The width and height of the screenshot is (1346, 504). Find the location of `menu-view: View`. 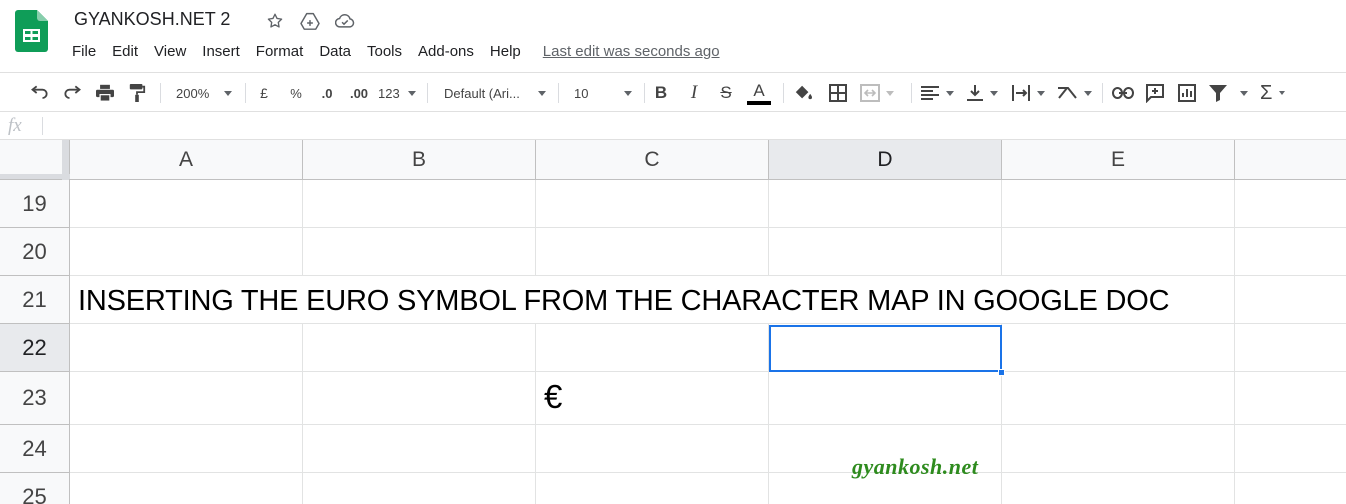

menu-view: View is located at coordinates (170, 51).